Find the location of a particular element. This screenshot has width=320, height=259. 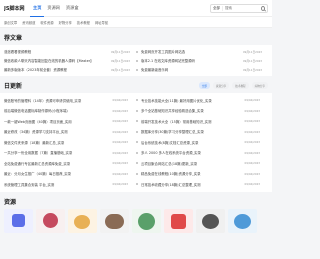

list-item-title: 全站免费通行专区最新汇总资源库免费_实录 is located at coordinates (58, 163).